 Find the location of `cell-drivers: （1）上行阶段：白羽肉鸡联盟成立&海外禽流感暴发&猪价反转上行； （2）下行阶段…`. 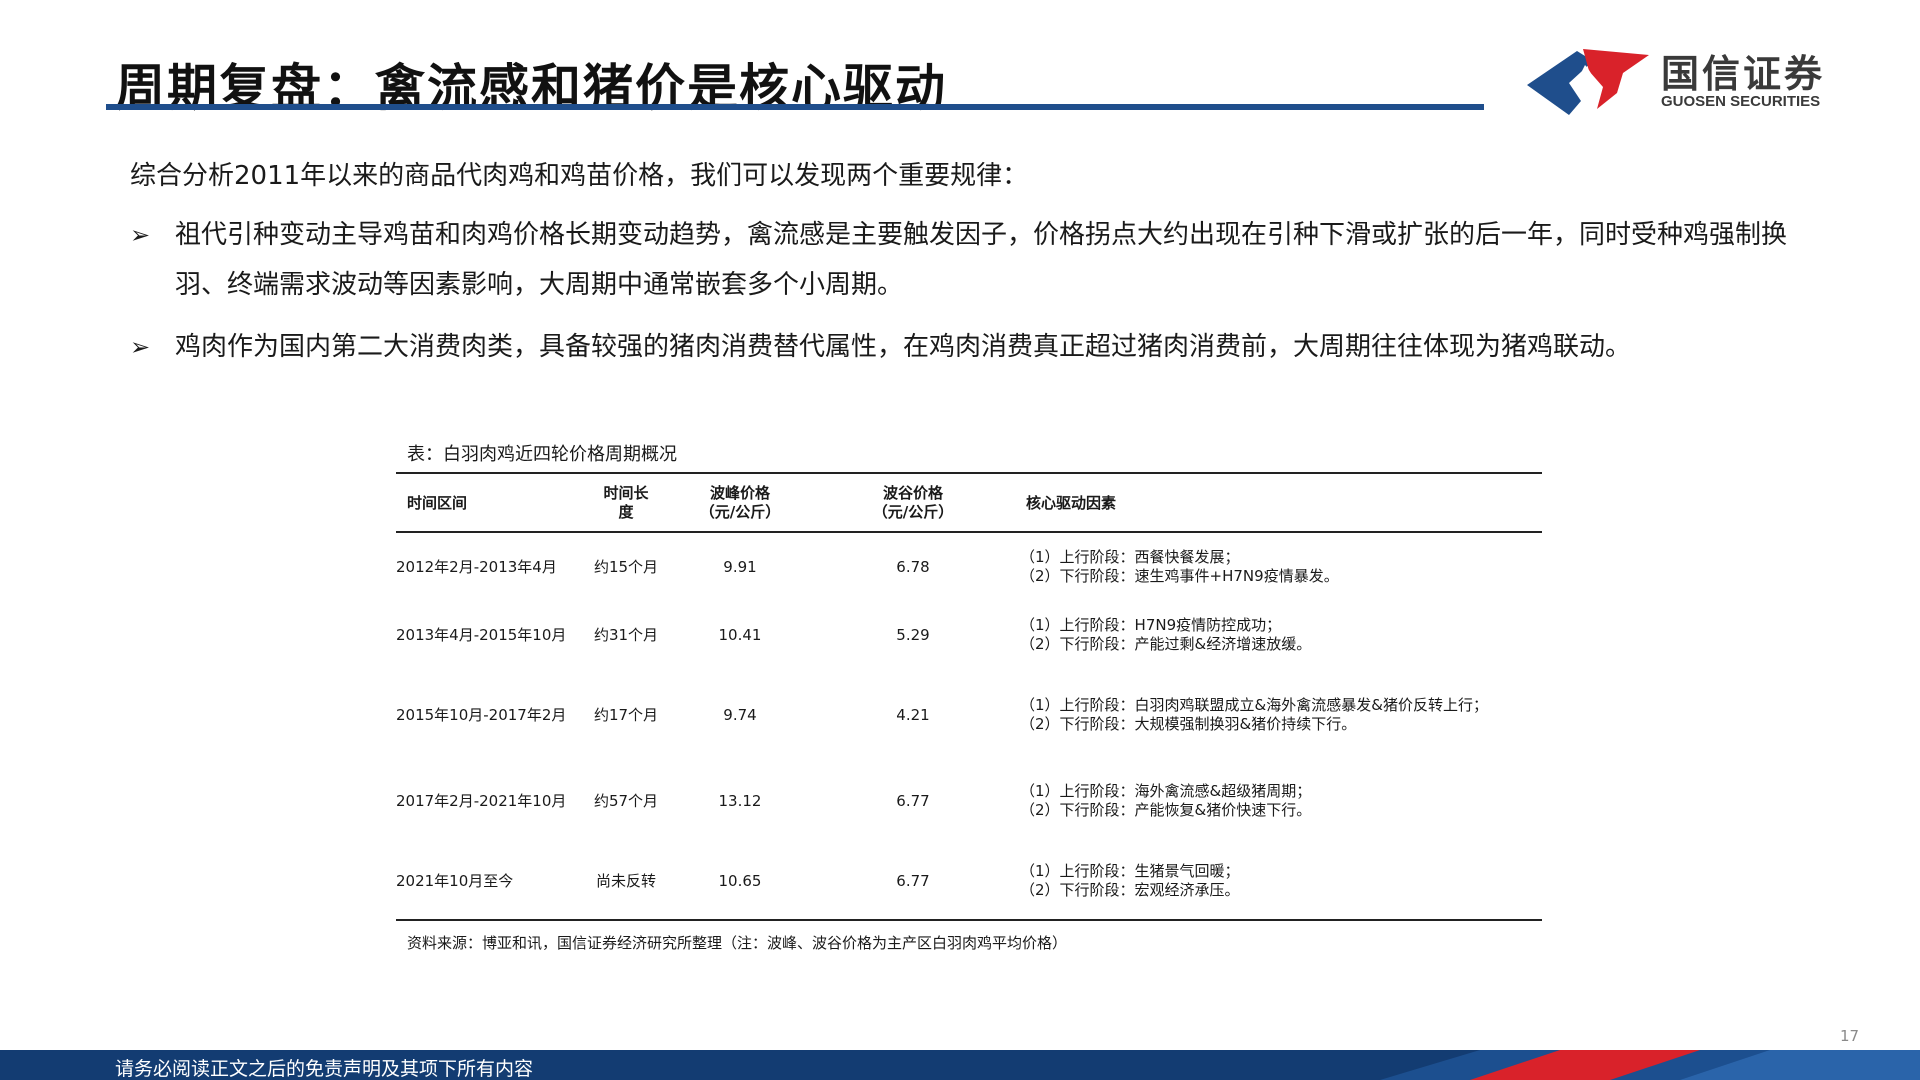

cell-drivers: （1）上行阶段：白羽肉鸡联盟成立&海外禽流感暴发&猪价反转上行； （2）下行阶段… is located at coordinates (1254, 714).